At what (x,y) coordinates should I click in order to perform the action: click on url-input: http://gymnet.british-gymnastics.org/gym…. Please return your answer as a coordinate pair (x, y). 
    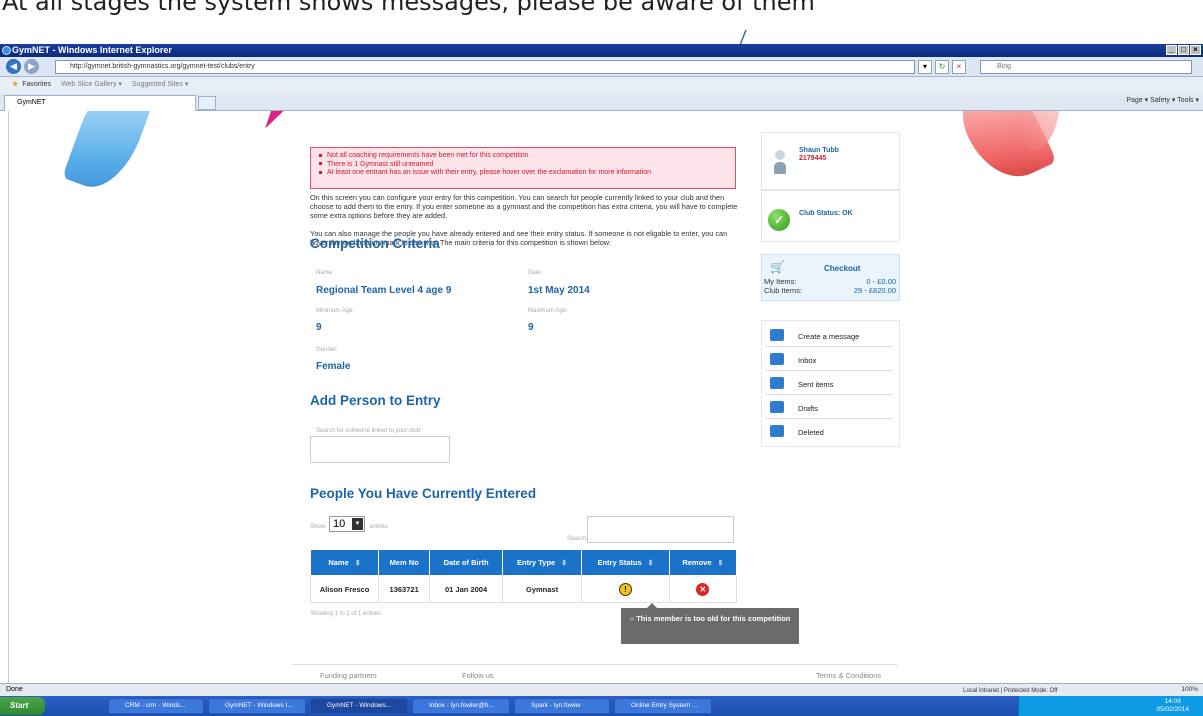
    Looking at the image, I should click on (485, 67).